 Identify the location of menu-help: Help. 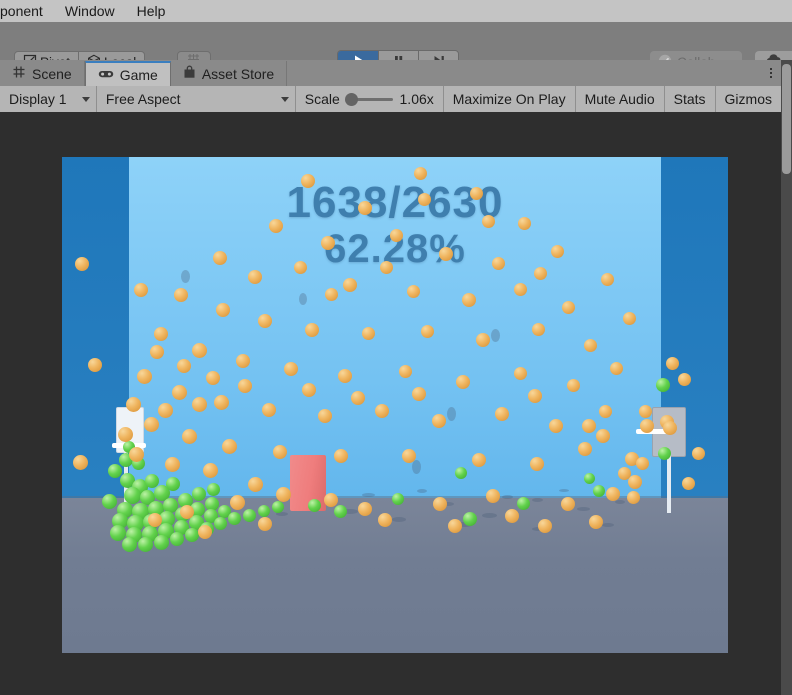
(151, 11).